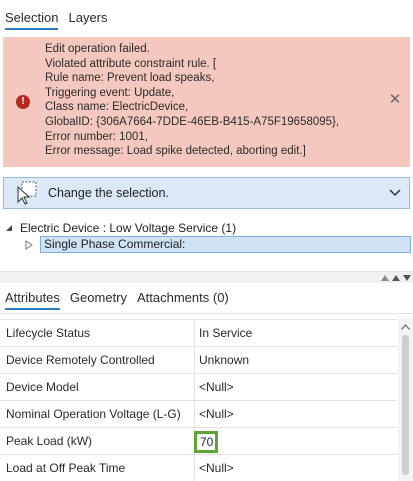 This screenshot has width=413, height=481. What do you see at coordinates (97, 49) in the screenshot?
I see `error-line: Edit operation failed.` at bounding box center [97, 49].